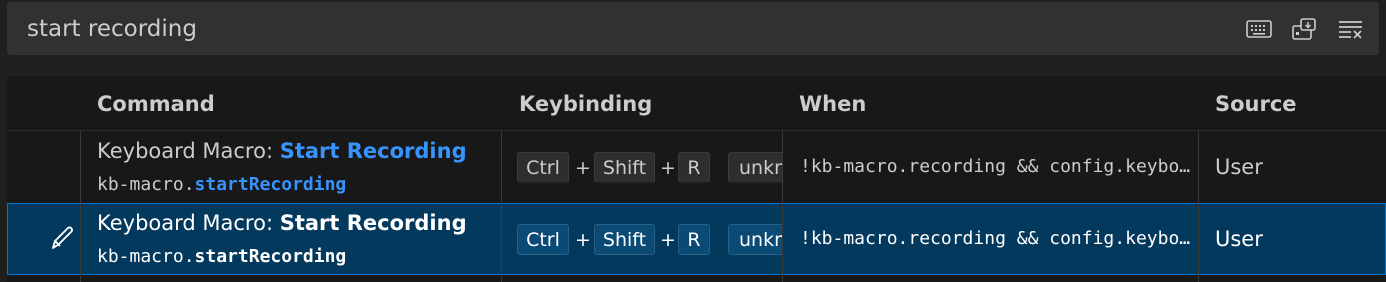 The height and width of the screenshot is (282, 1386). What do you see at coordinates (62, 239) in the screenshot?
I see `edit-pencil-icon` at bounding box center [62, 239].